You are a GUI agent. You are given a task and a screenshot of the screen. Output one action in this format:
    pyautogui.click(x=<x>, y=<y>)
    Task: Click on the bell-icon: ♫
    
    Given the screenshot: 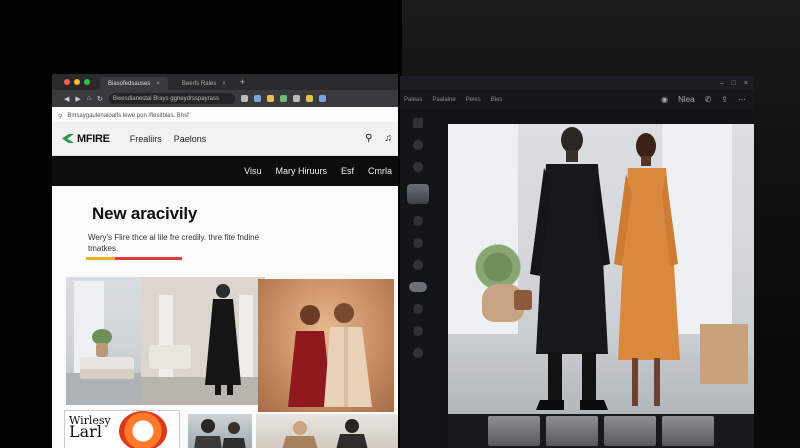 What is the action you would take?
    pyautogui.click(x=389, y=138)
    